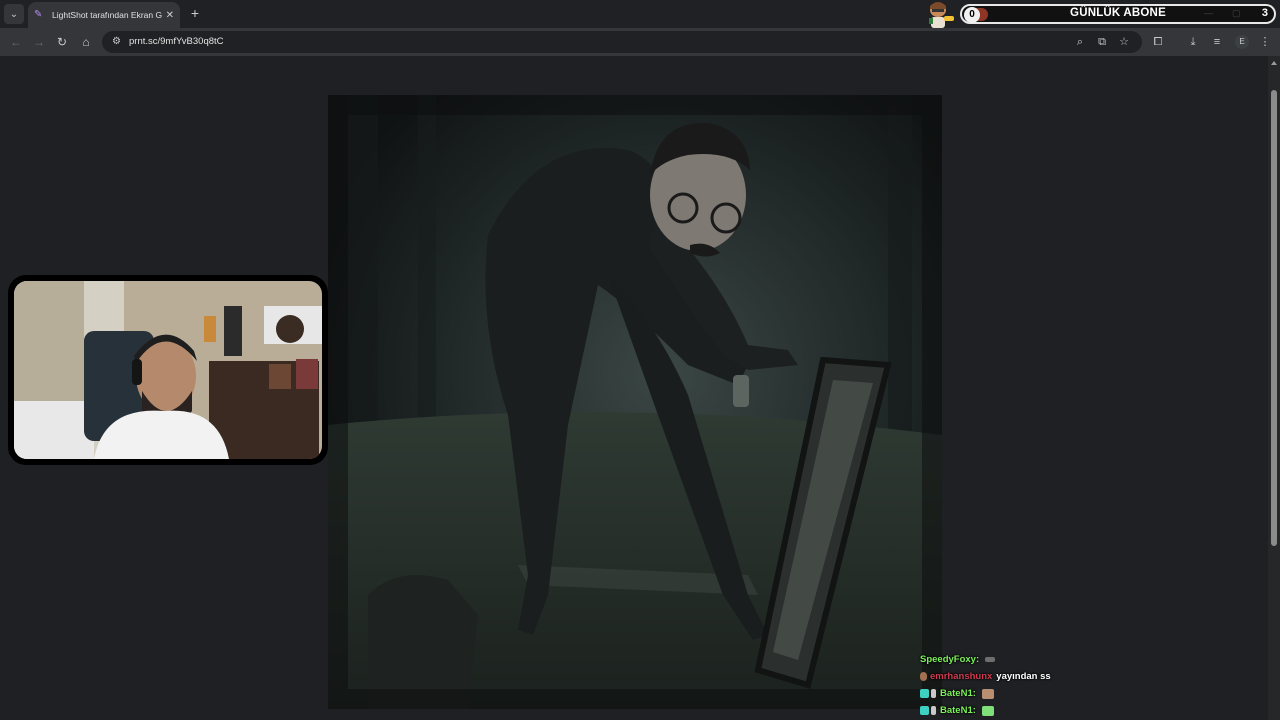  Describe the element at coordinates (987, 693) in the screenshot. I see `face-emote-icon` at that location.